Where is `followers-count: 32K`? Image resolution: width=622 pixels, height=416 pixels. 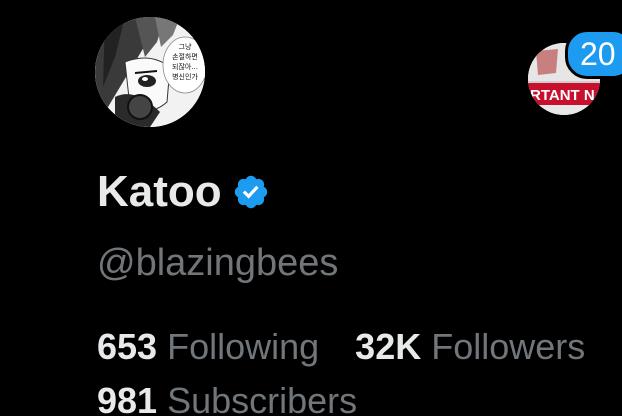
followers-count: 32K is located at coordinates (388, 346).